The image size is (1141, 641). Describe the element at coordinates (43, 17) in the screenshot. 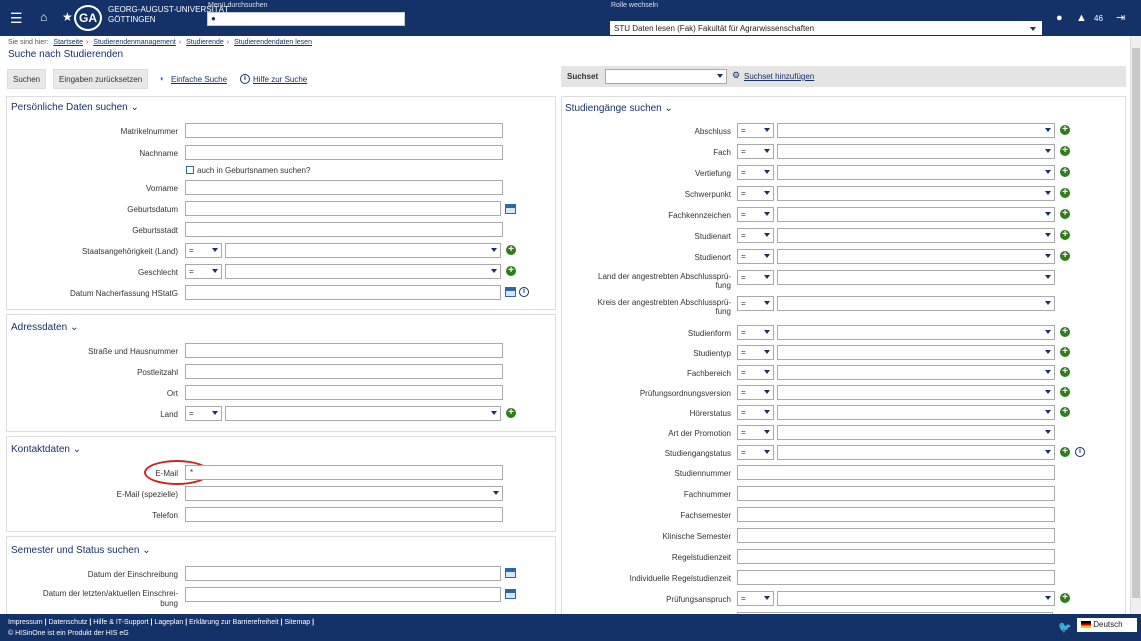

I see `home-icon: ⌂` at that location.